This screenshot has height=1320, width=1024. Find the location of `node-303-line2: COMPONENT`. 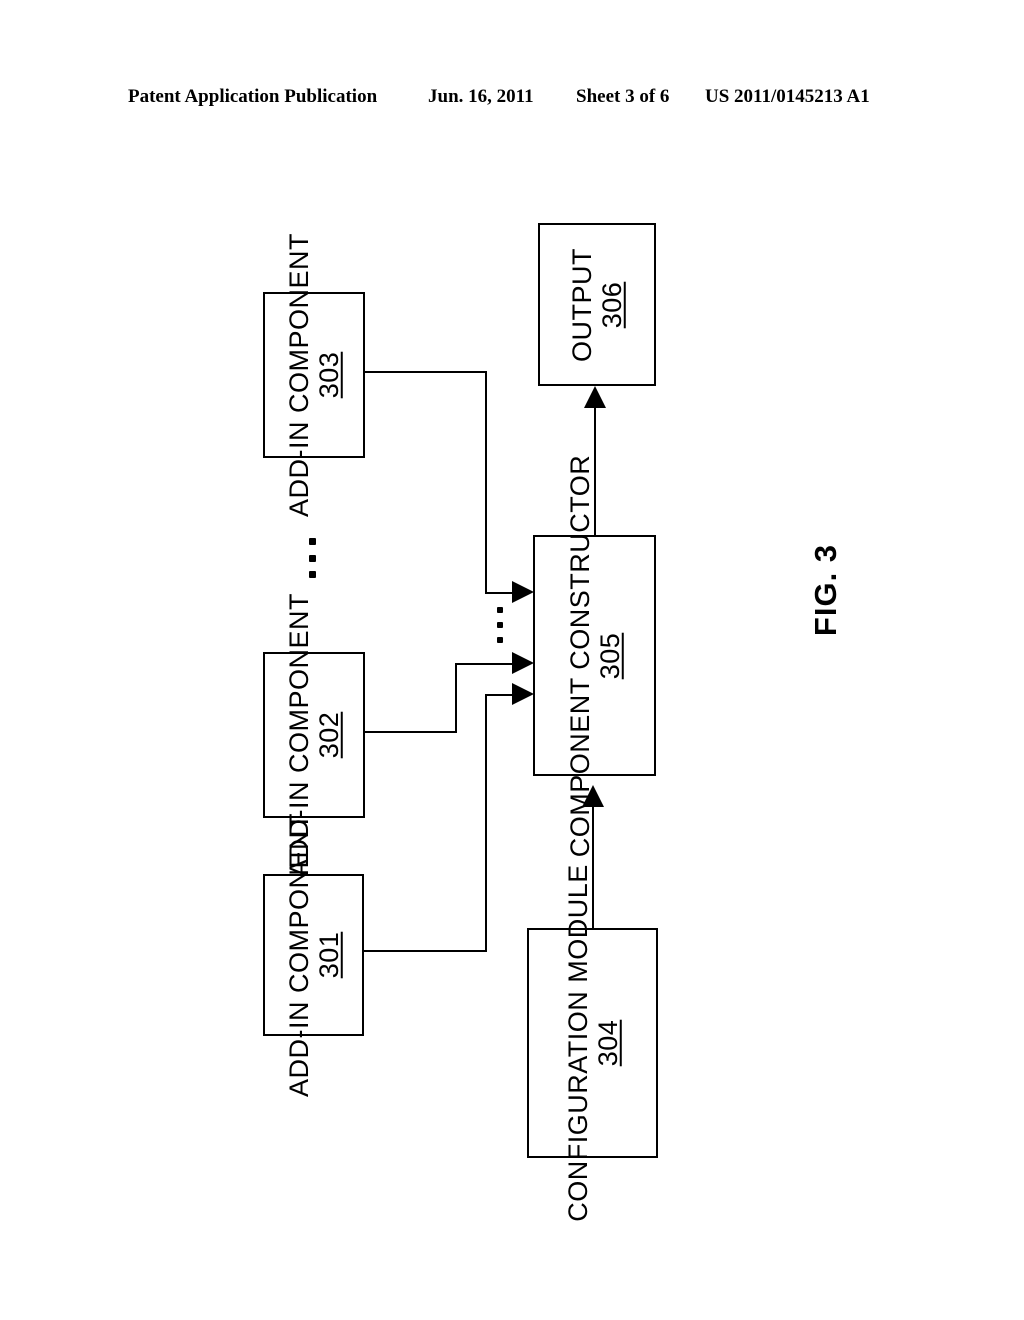

node-303-line2: COMPONENT is located at coordinates (298, 322).